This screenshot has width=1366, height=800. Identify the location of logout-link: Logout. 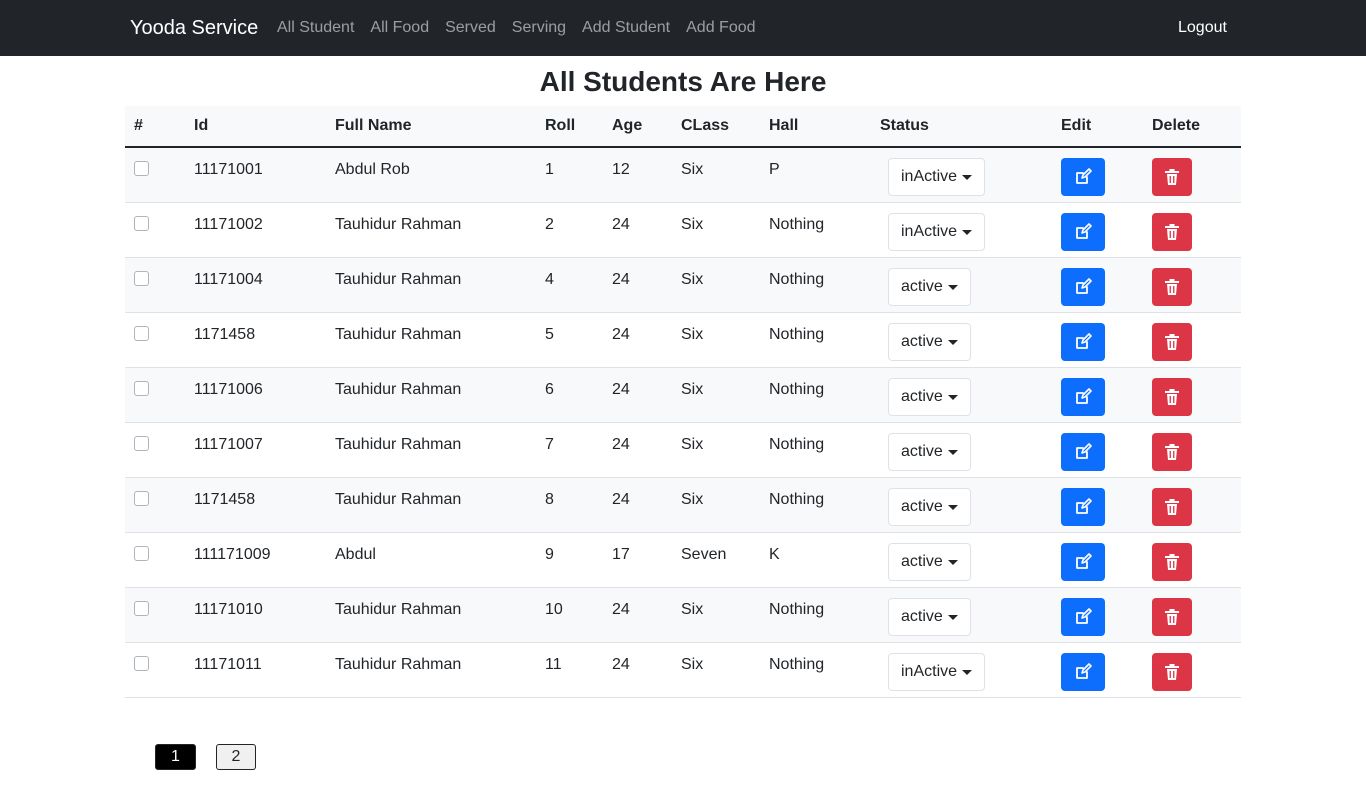
(1202, 28).